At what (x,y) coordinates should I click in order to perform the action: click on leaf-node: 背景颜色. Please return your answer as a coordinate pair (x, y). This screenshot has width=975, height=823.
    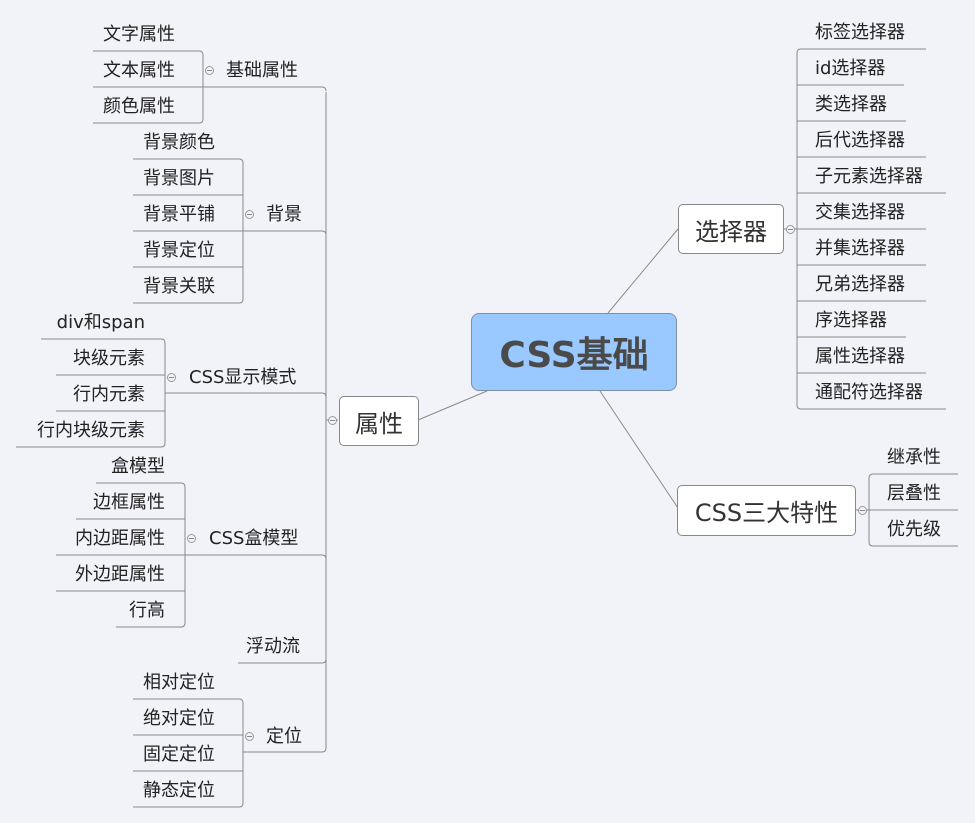
    Looking at the image, I should click on (179, 143).